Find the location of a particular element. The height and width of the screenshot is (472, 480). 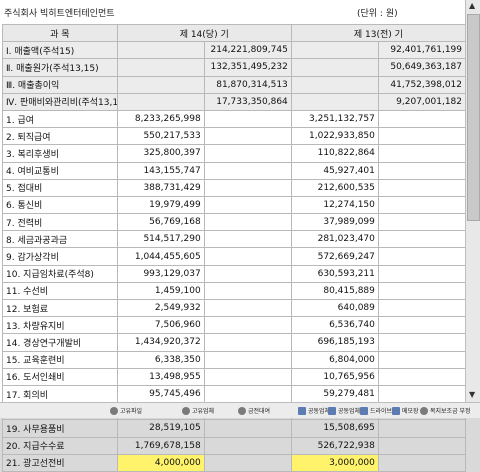

current-detail-cell: 8,233,265,998 is located at coordinates (160, 119).